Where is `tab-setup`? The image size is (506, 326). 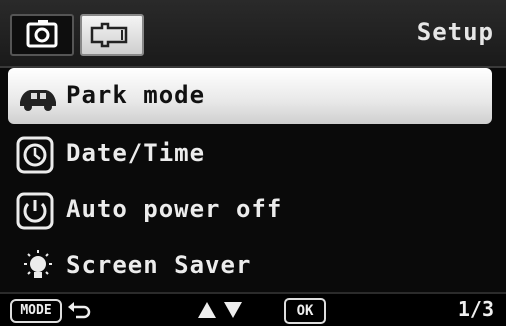
tab-setup is located at coordinates (112, 35).